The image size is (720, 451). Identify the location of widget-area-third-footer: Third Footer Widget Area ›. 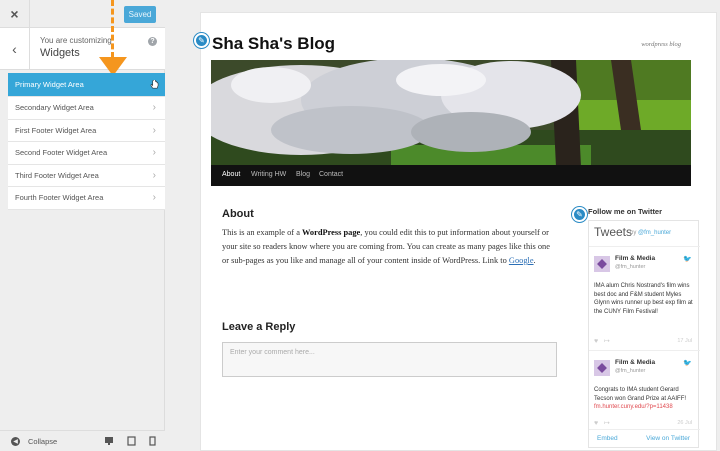
(86, 175).